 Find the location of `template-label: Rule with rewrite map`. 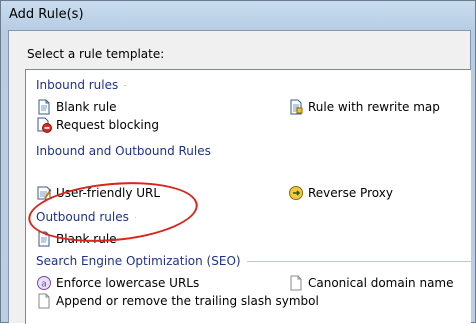

template-label: Rule with rewrite map is located at coordinates (374, 107).